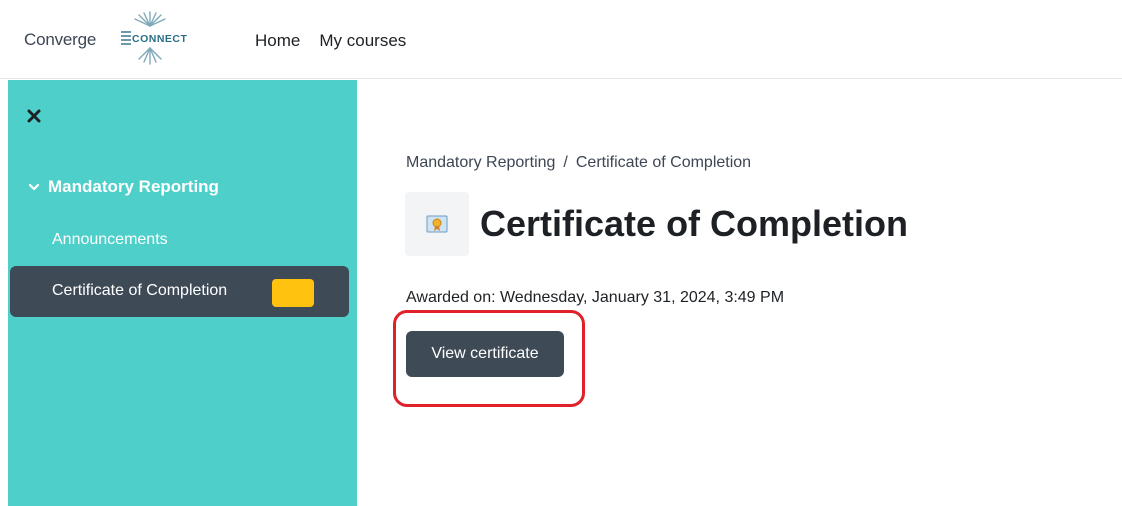  What do you see at coordinates (160, 39) in the screenshot?
I see `logo-sub-text: CONNECT` at bounding box center [160, 39].